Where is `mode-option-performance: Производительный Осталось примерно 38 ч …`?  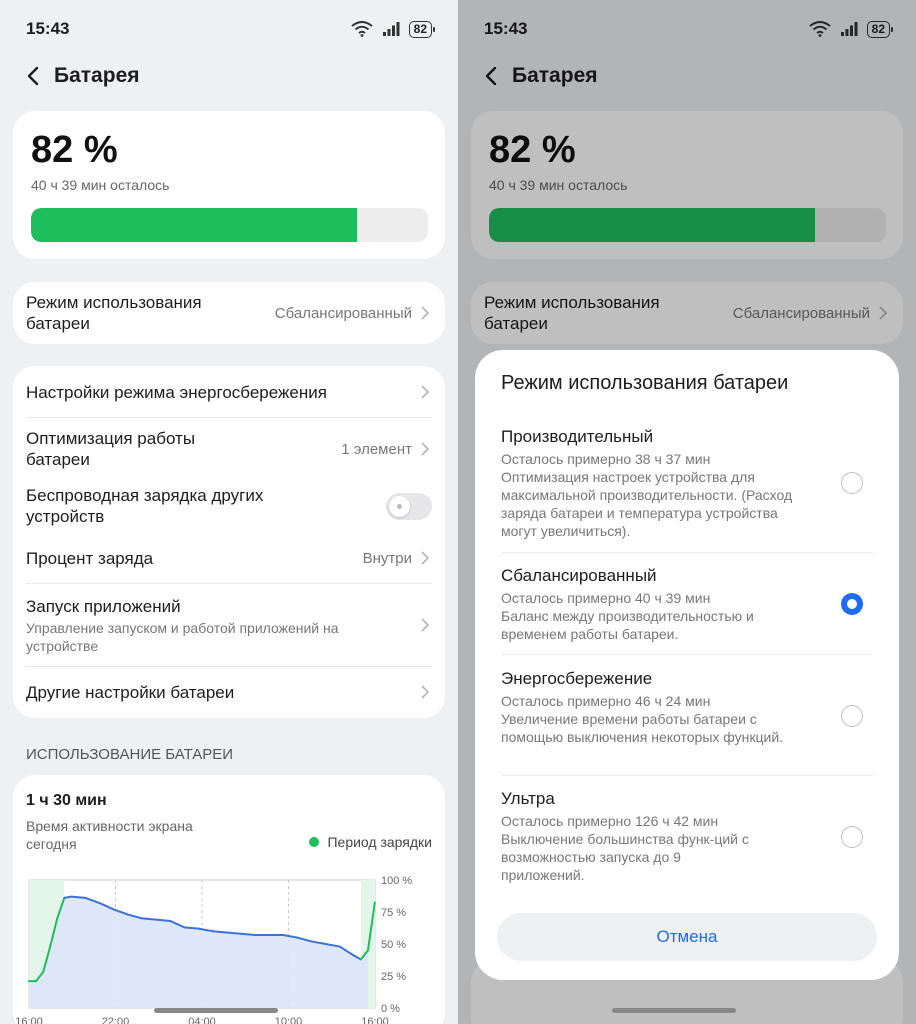
mode-option-performance: Производительный Осталось примерно 38 ч … is located at coordinates (687, 483).